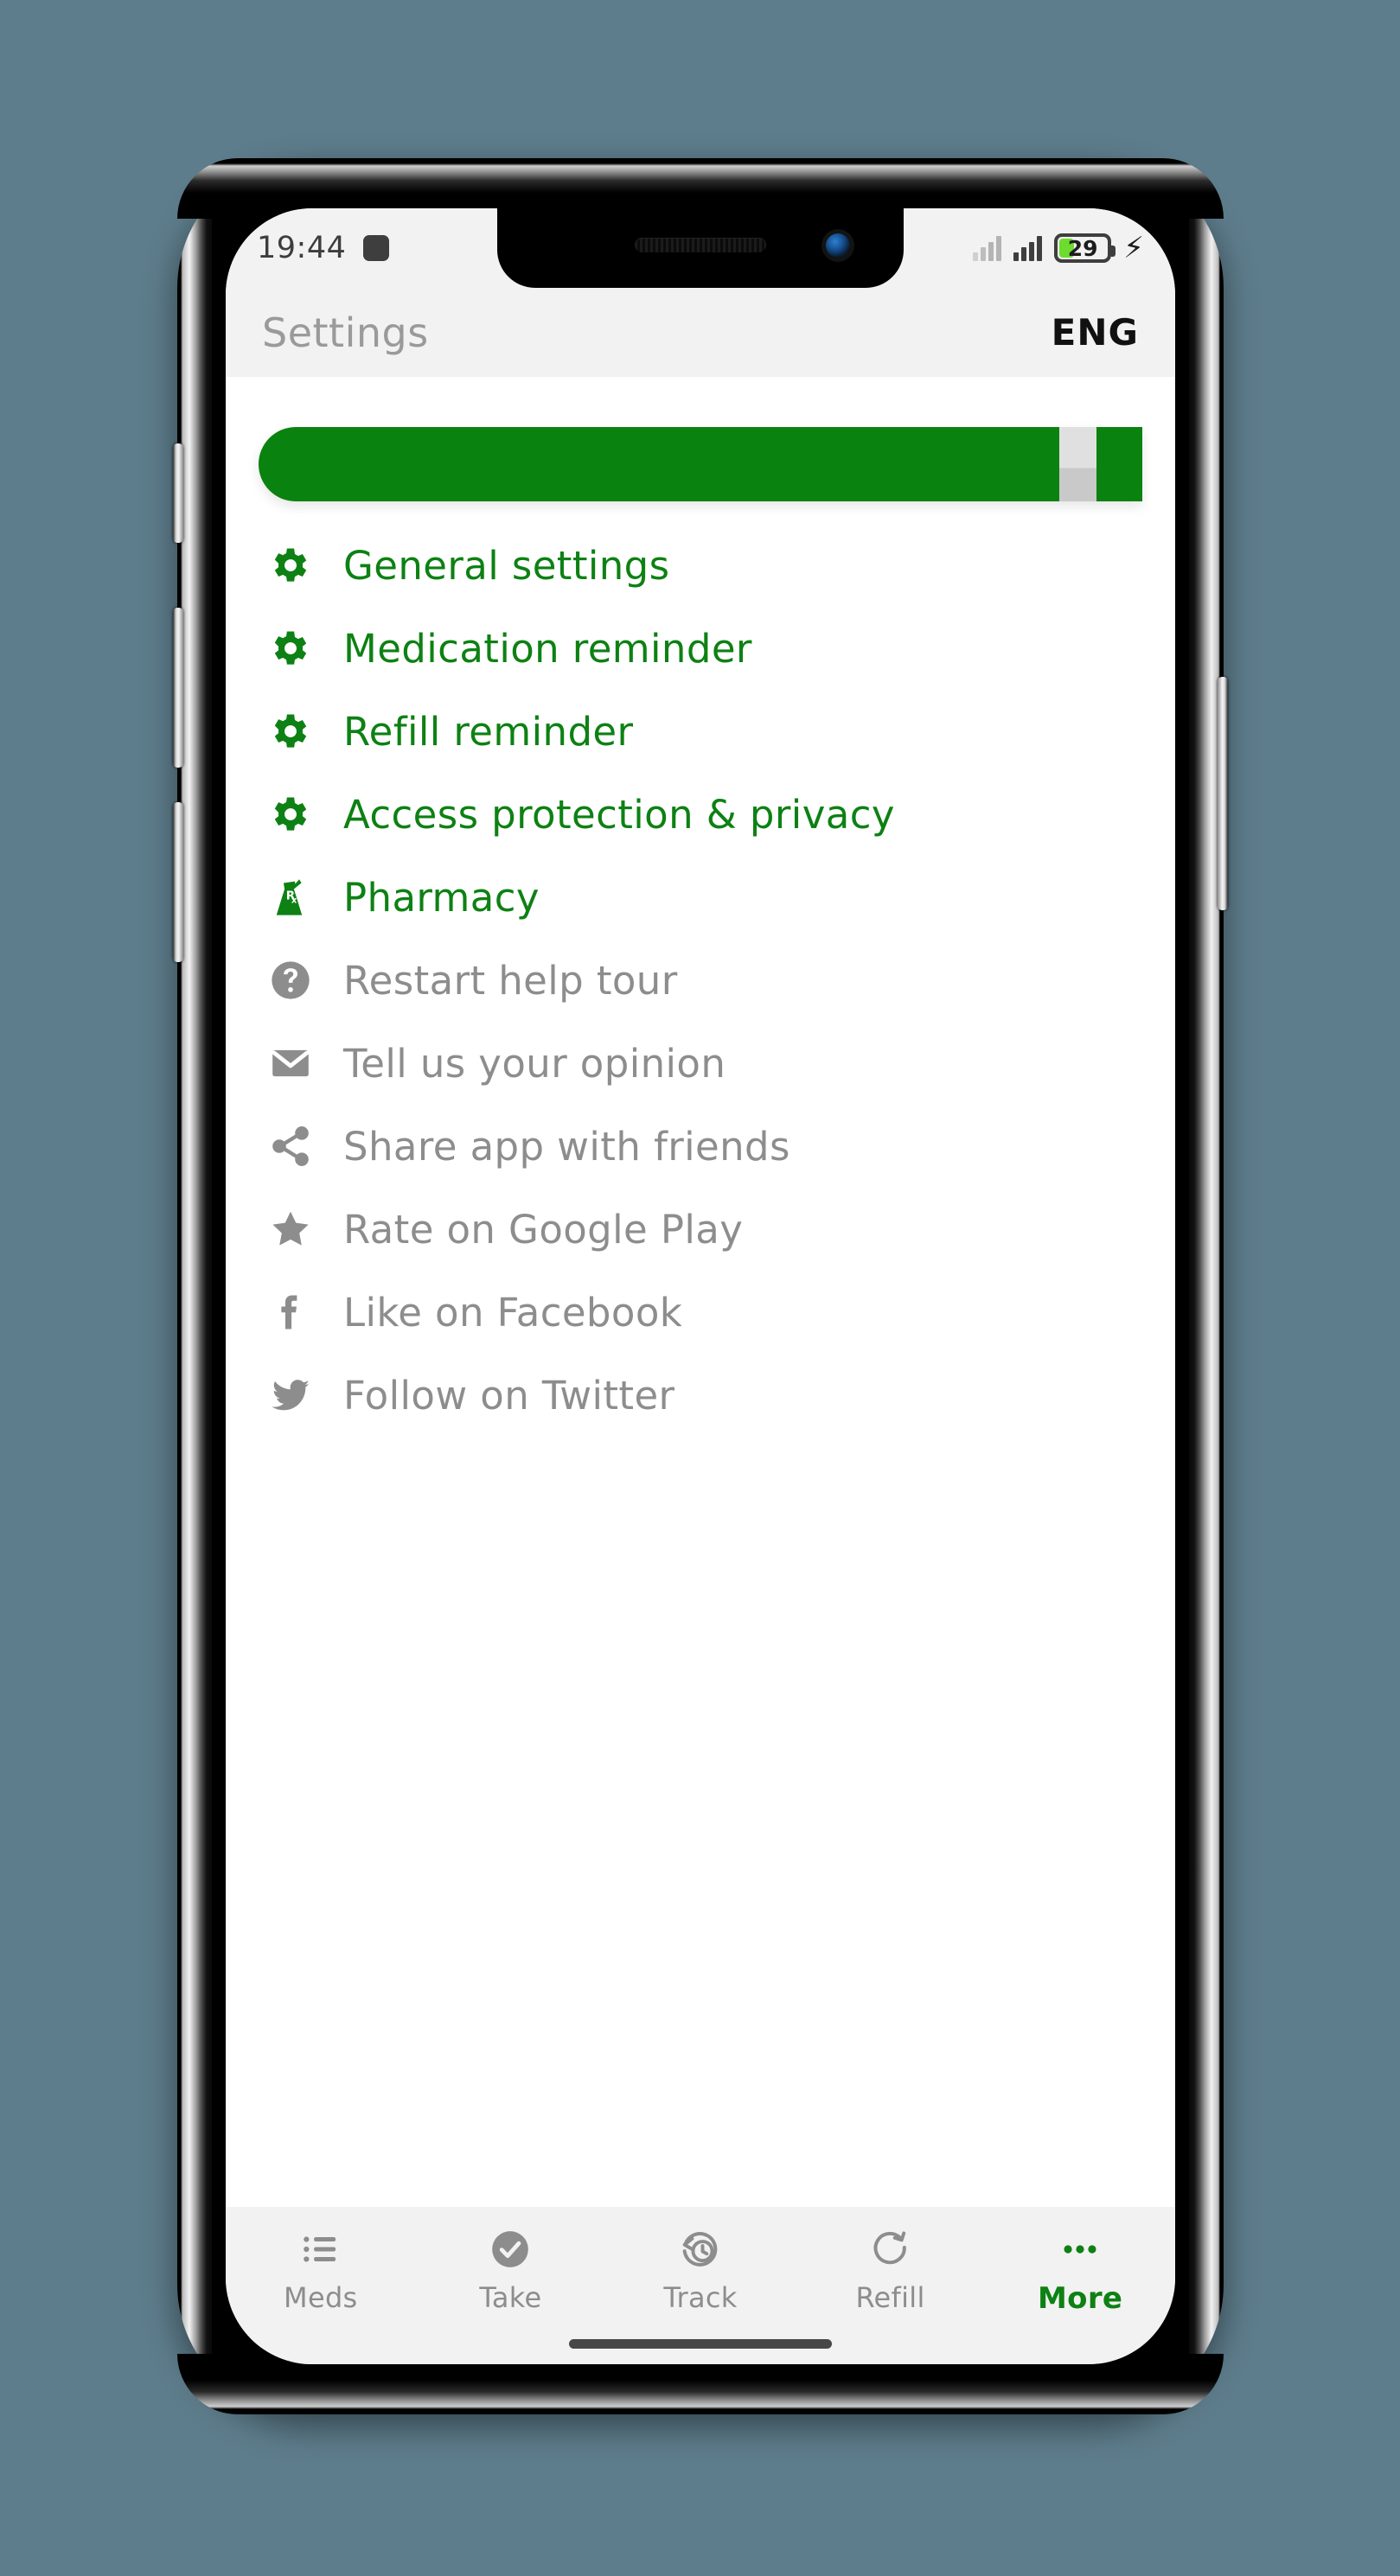  What do you see at coordinates (290, 1146) in the screenshot?
I see `share-icon` at bounding box center [290, 1146].